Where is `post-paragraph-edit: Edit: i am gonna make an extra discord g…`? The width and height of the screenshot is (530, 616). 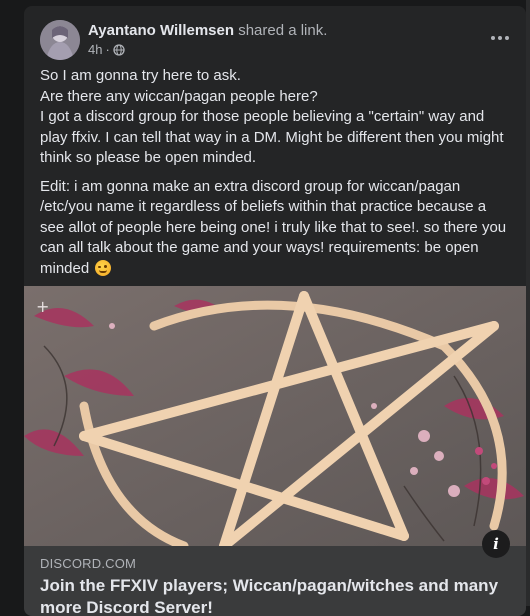 post-paragraph-edit: Edit: i am gonna make an extra discord g… is located at coordinates (276, 228).